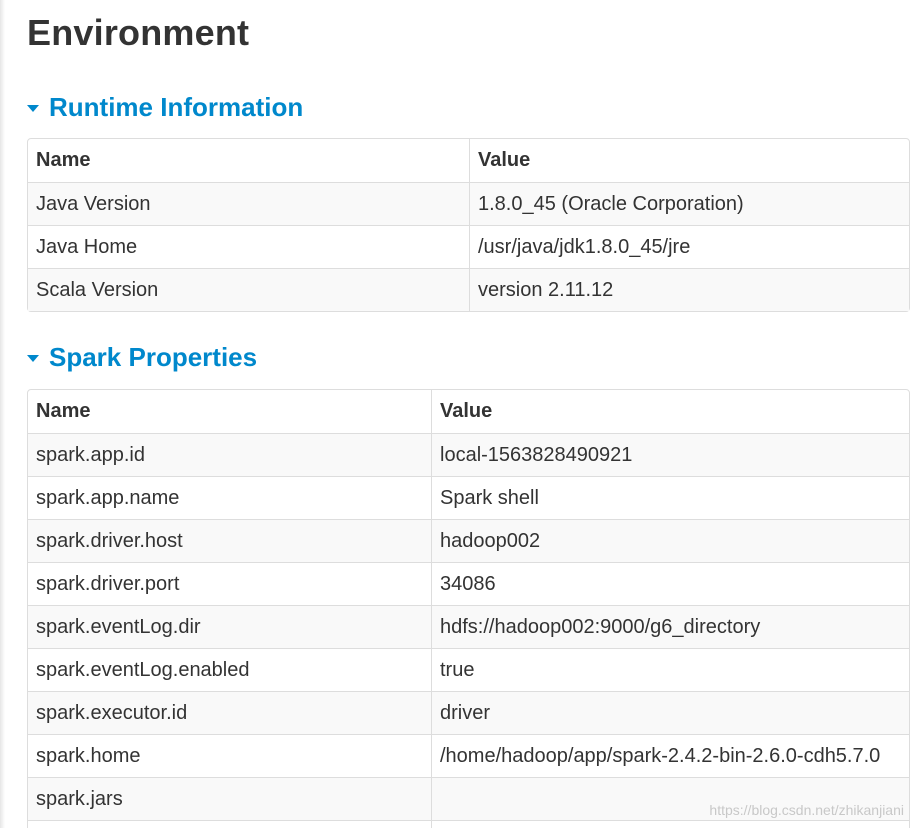 The height and width of the screenshot is (828, 914). Describe the element at coordinates (670, 540) in the screenshot. I see `cell-value: hadoop002` at that location.